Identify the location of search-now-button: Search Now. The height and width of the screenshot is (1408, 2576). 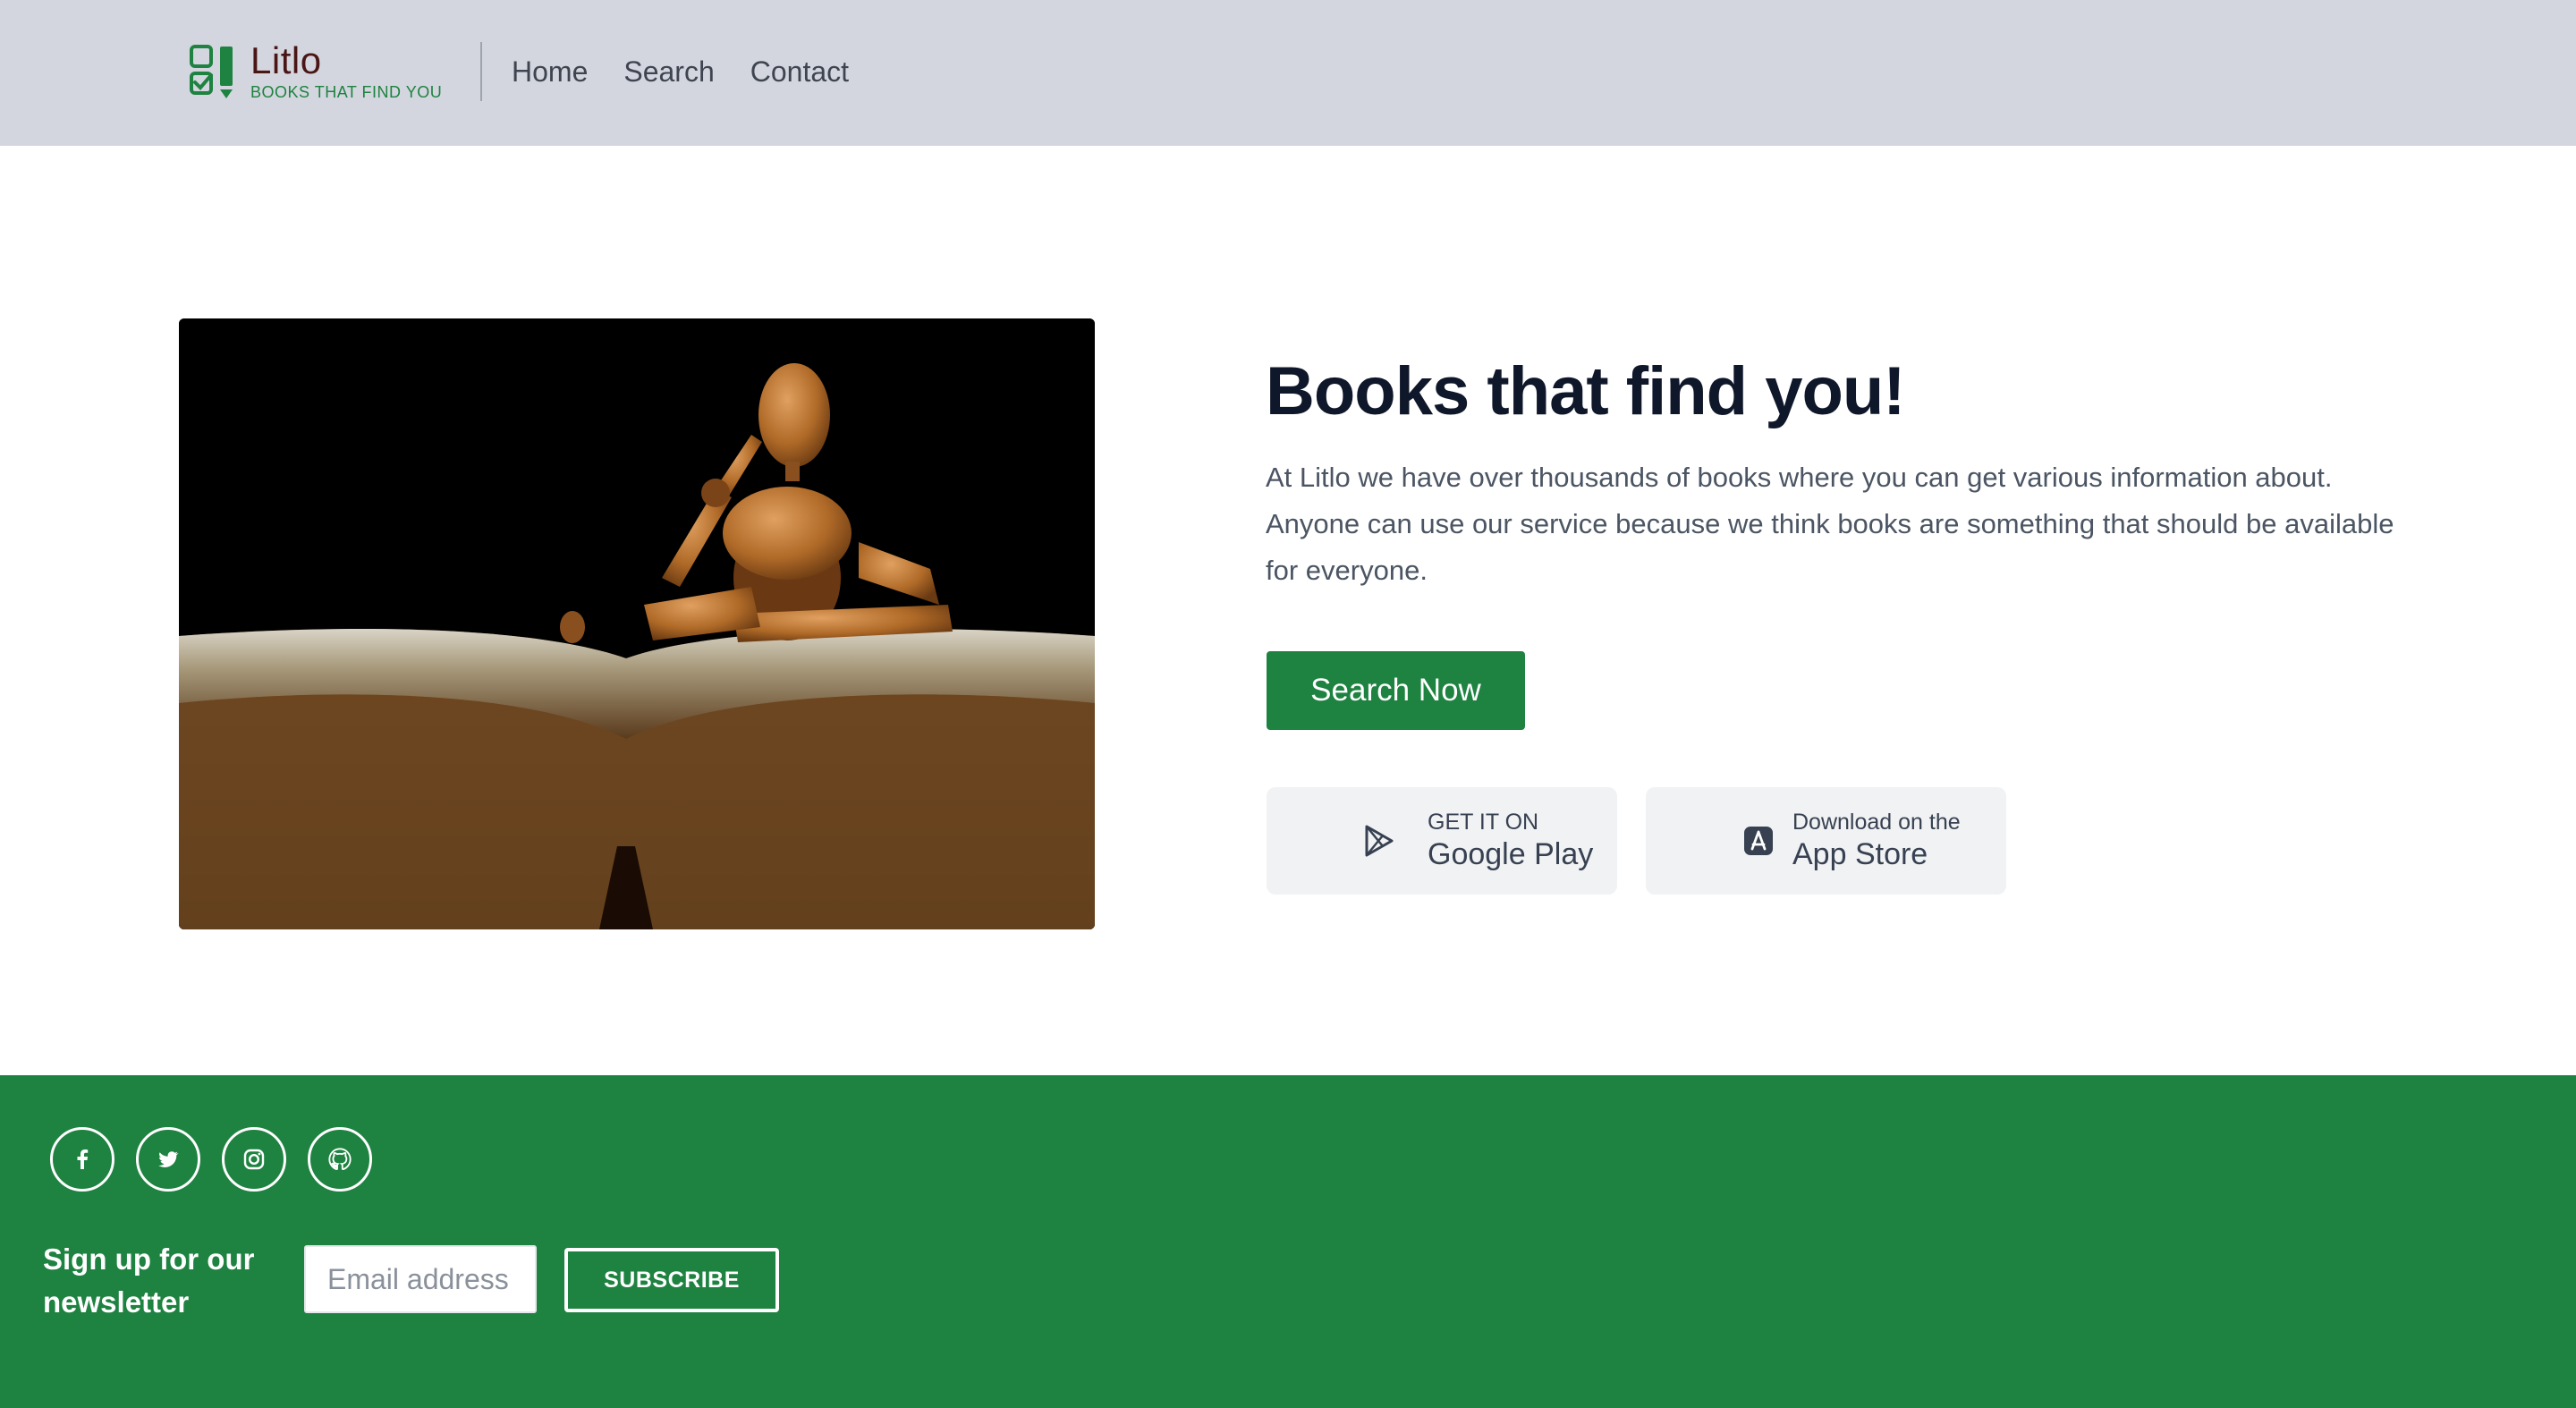
(1396, 691).